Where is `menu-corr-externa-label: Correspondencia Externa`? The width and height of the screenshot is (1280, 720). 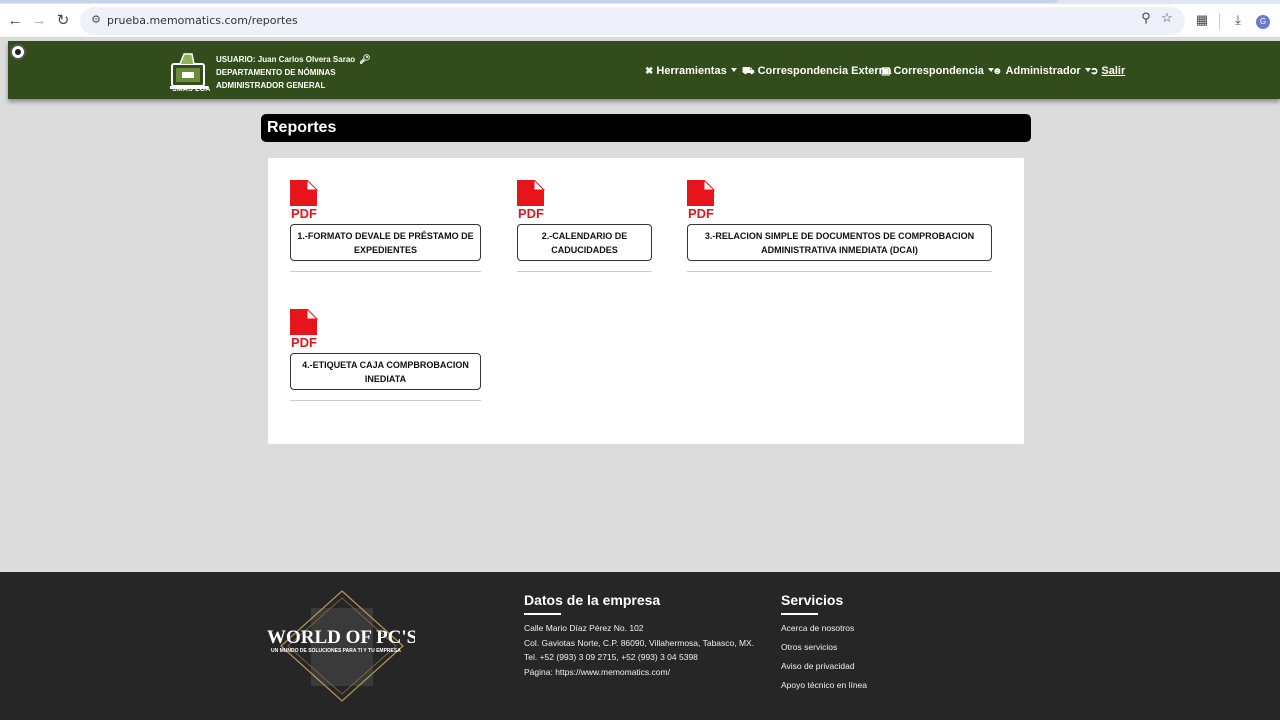 menu-corr-externa-label: Correspondencia Externa is located at coordinates (824, 71).